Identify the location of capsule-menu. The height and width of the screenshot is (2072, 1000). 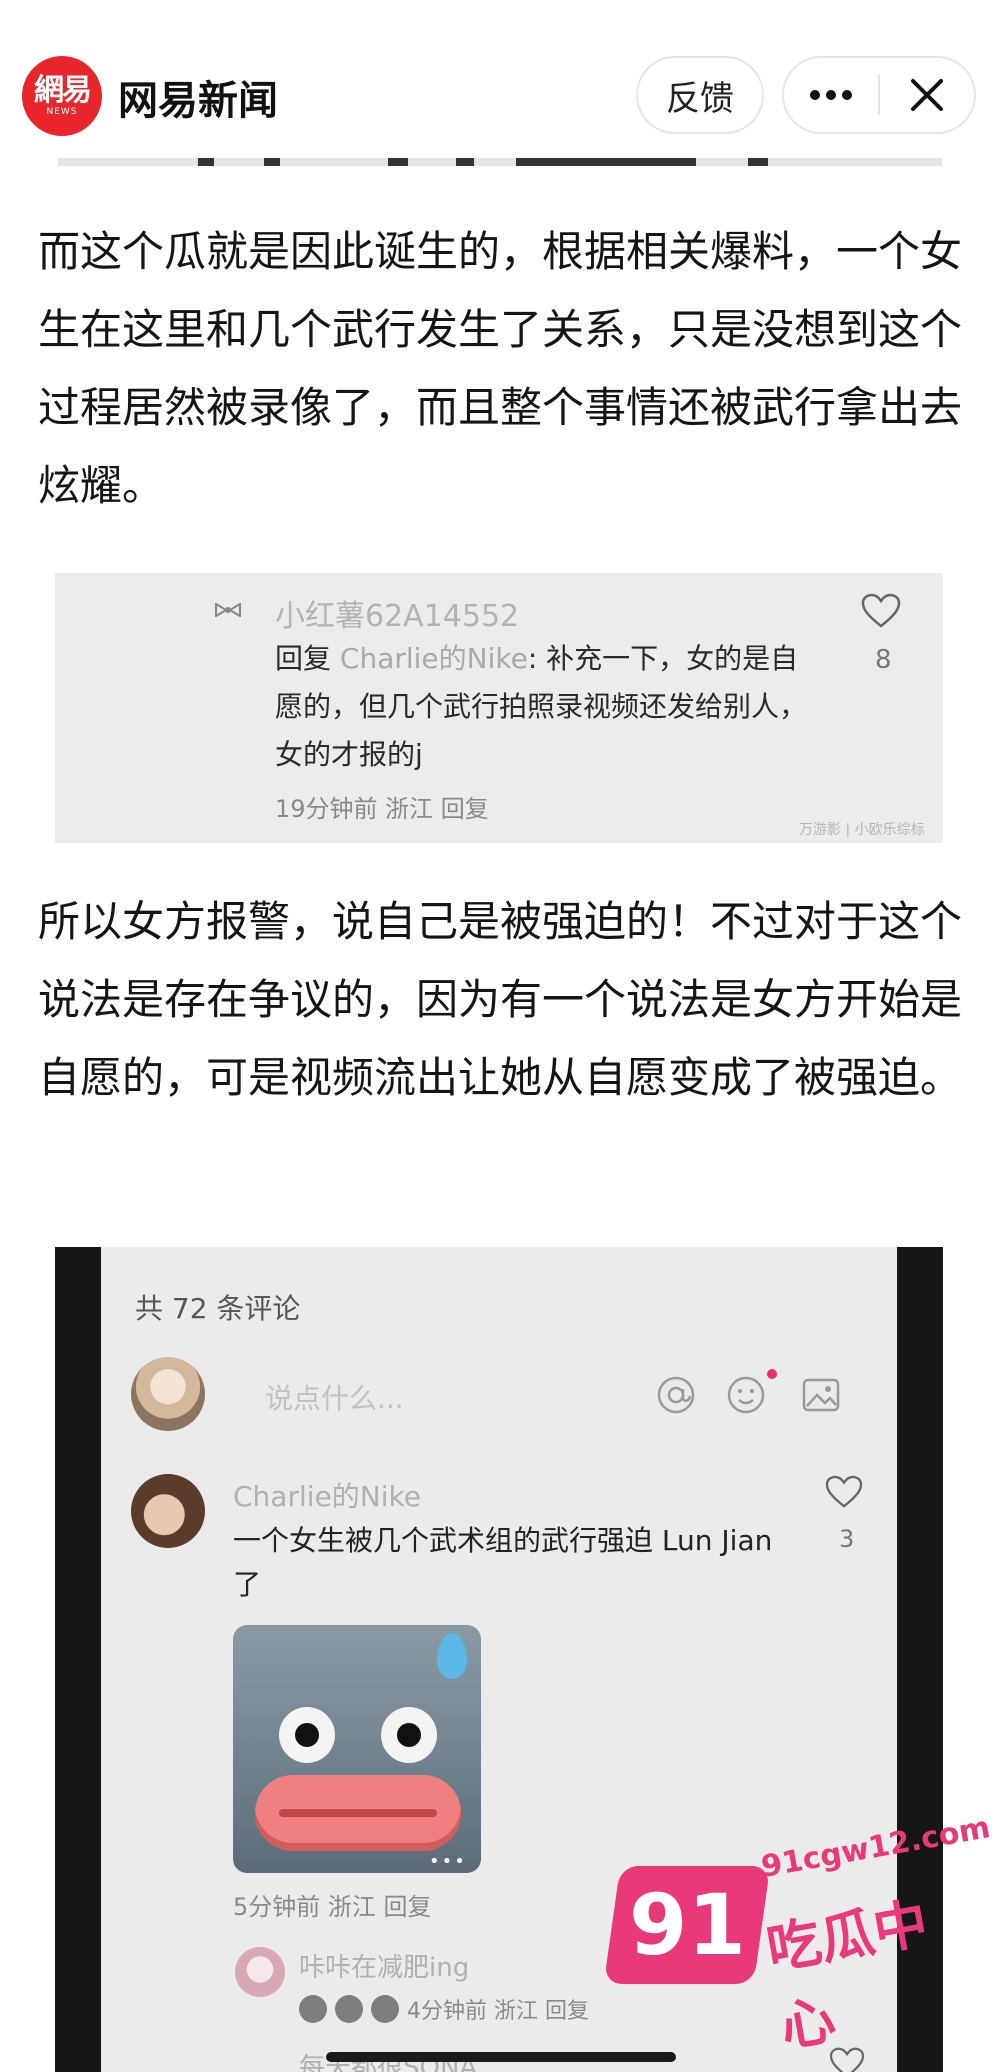
(879, 95).